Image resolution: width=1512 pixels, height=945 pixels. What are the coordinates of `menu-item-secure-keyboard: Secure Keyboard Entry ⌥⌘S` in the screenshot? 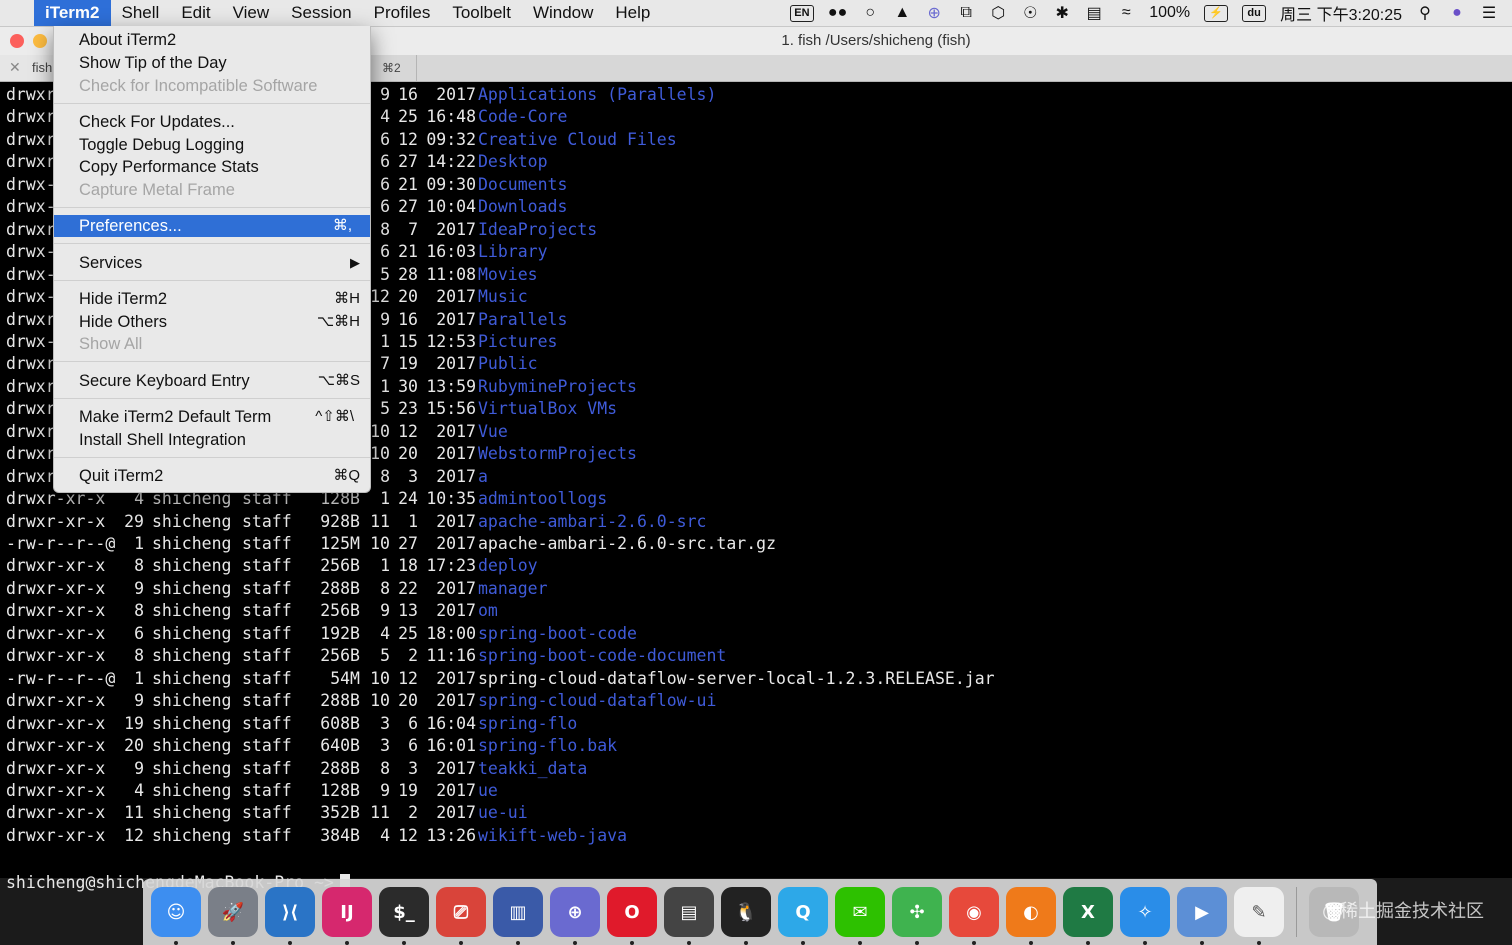 It's located at (212, 381).